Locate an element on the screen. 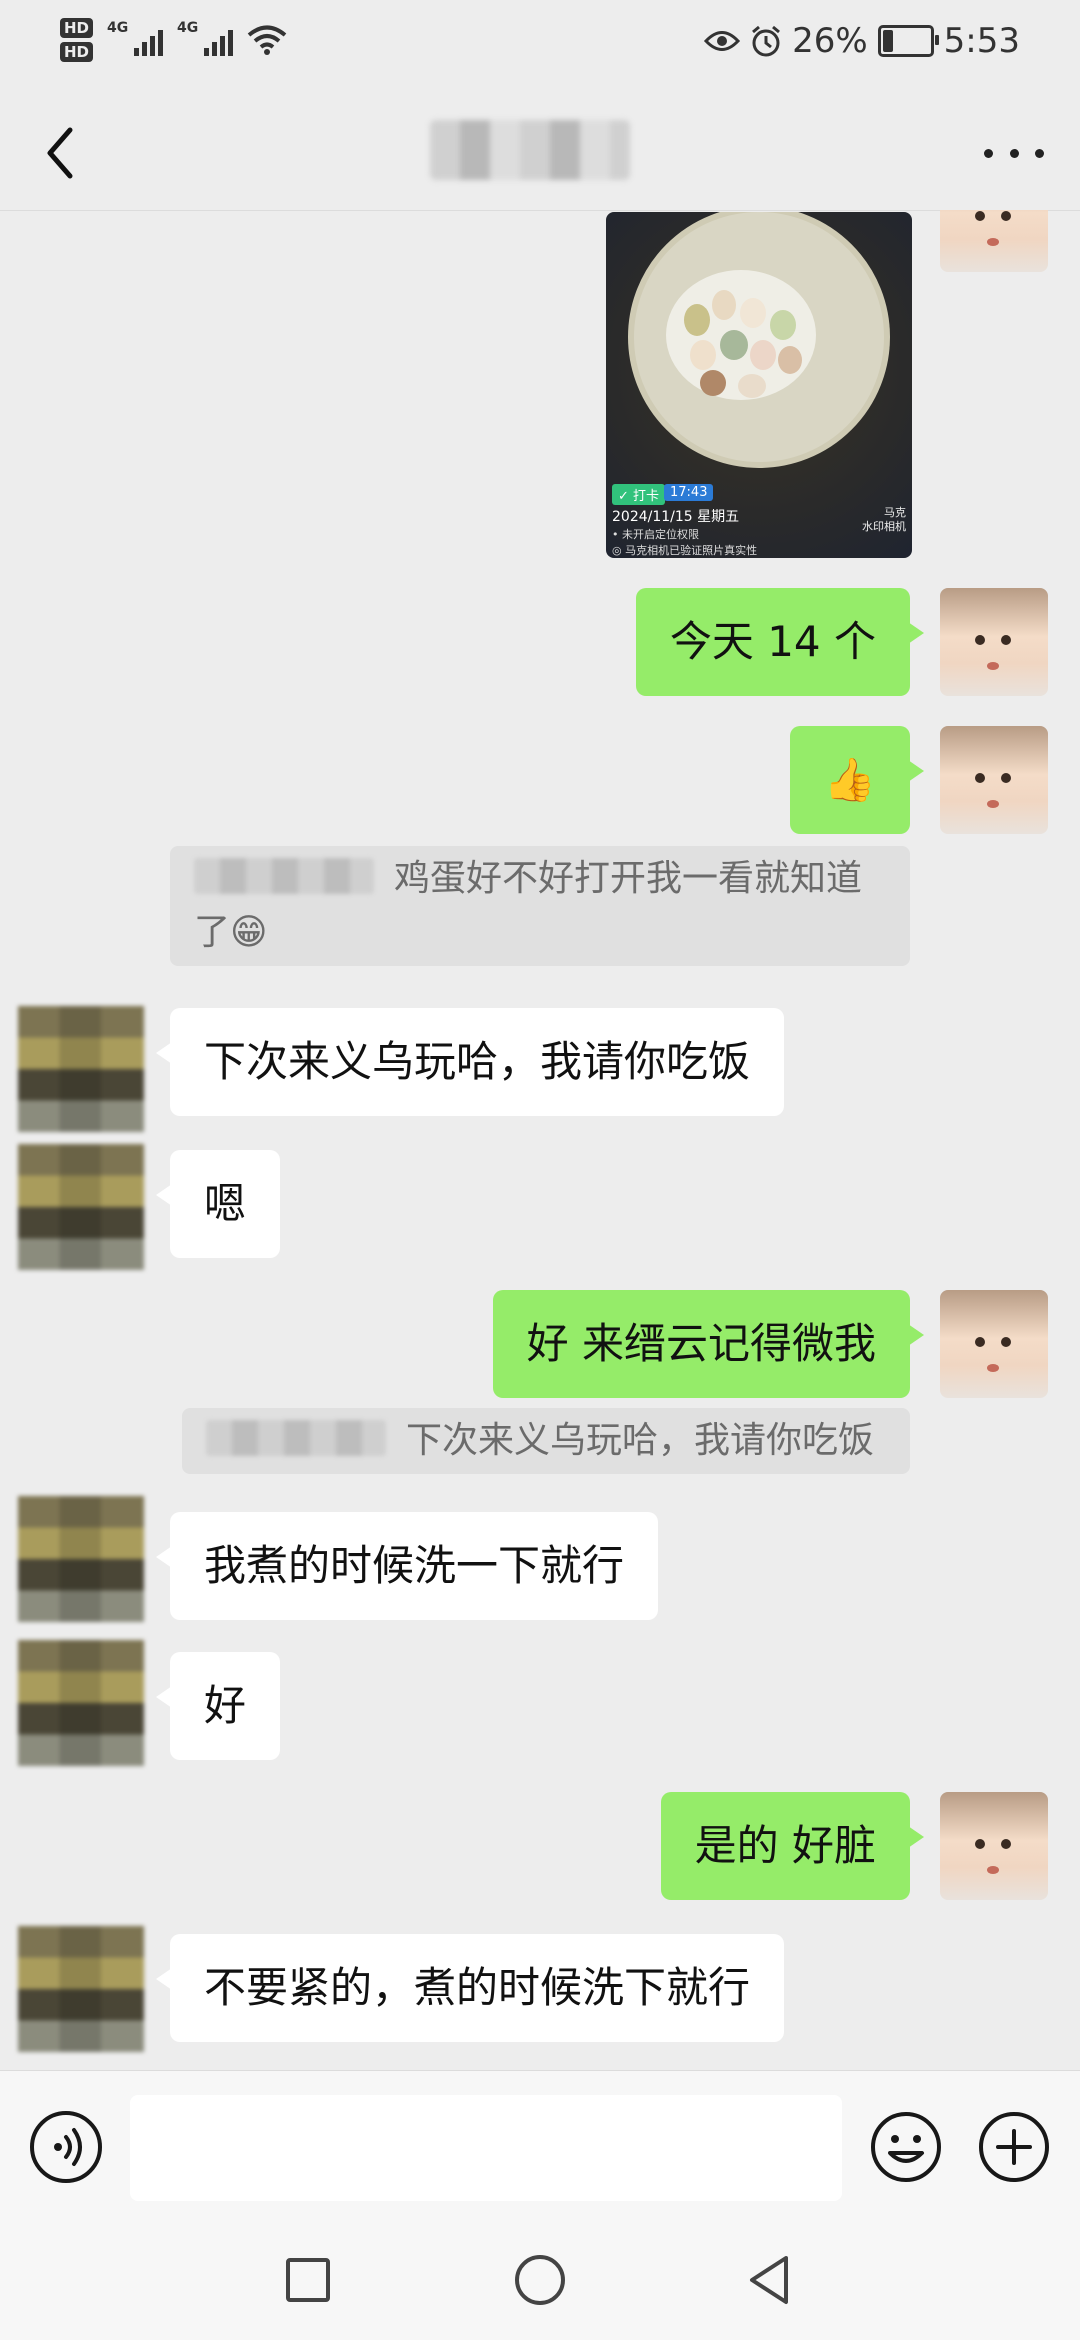  more-dots-icon is located at coordinates (1014, 153).